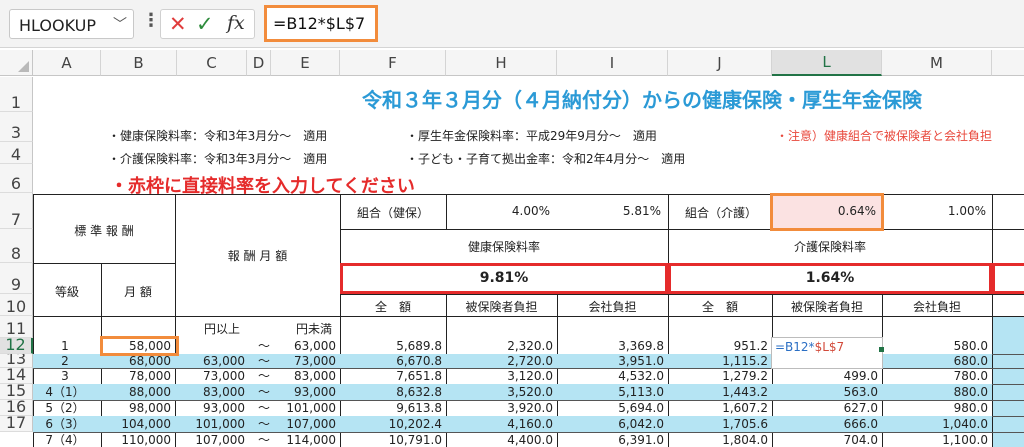 The height and width of the screenshot is (447, 1024). Describe the element at coordinates (610, 346) in the screenshot. I see `cell-i: 3,369.8` at that location.